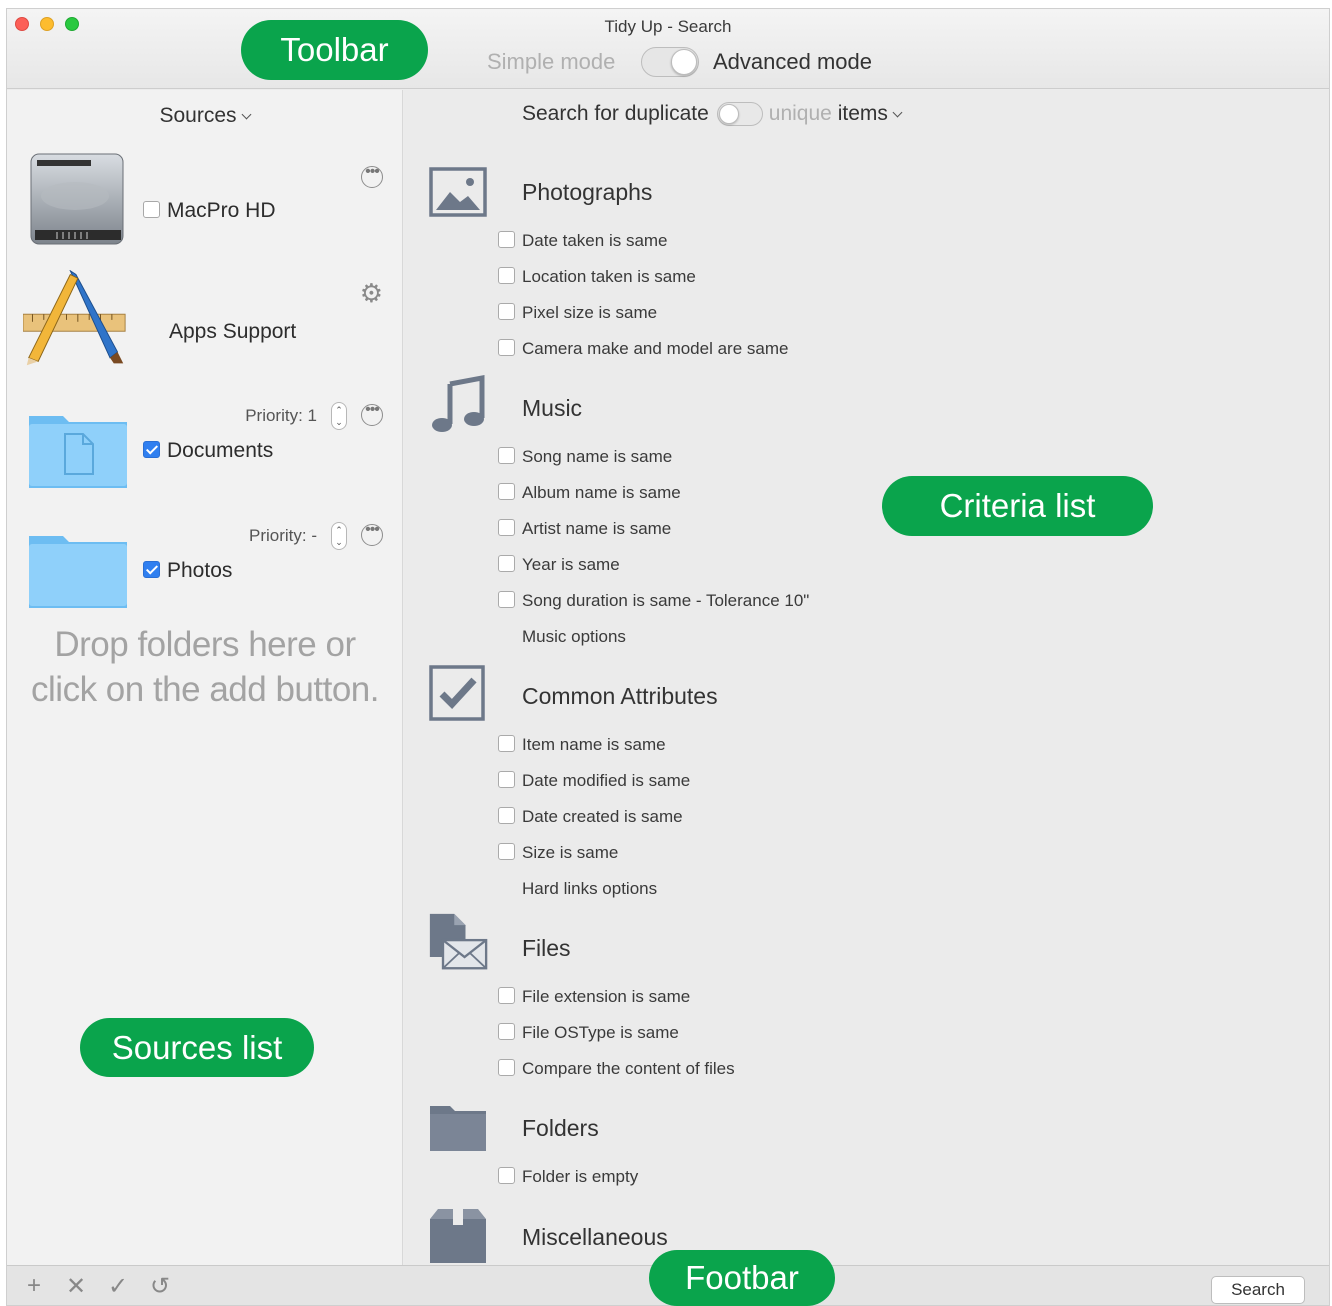  What do you see at coordinates (609, 276) in the screenshot?
I see `criterion-label: Location taken is same` at bounding box center [609, 276].